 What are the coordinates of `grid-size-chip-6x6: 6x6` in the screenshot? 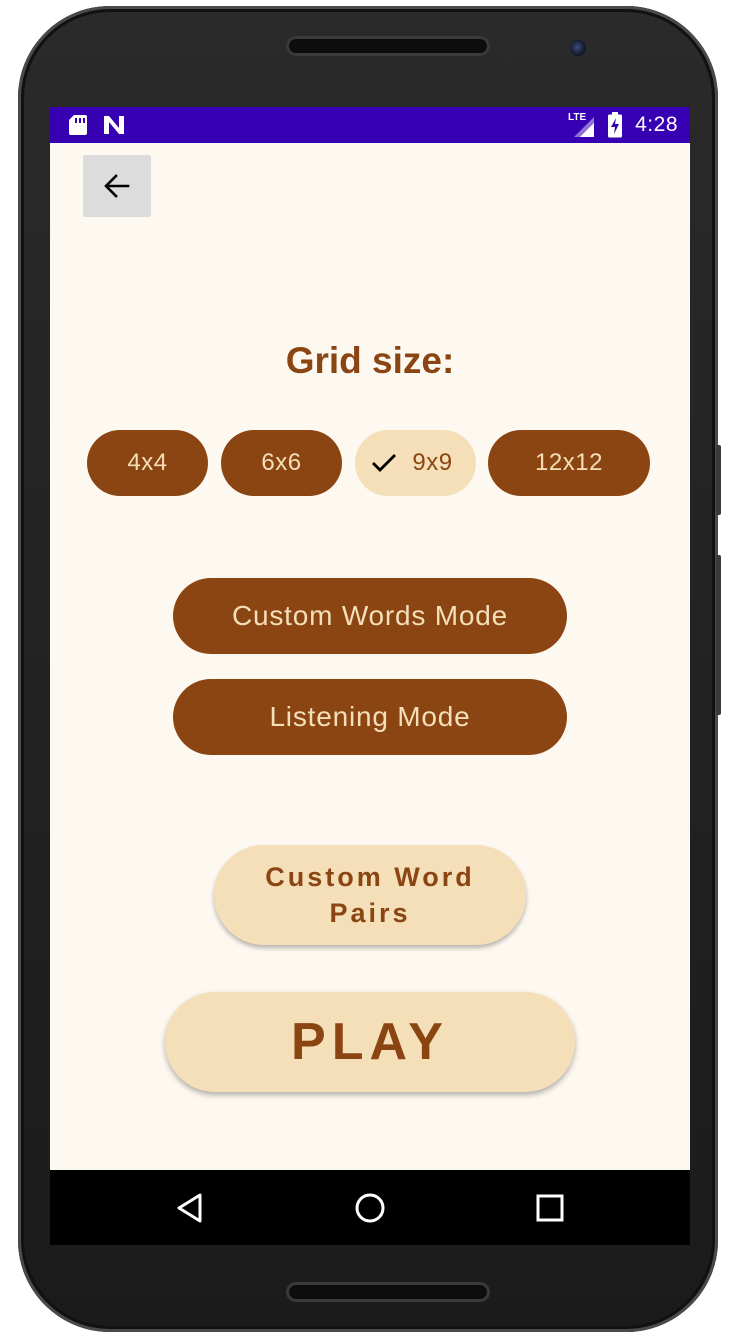 It's located at (281, 463).